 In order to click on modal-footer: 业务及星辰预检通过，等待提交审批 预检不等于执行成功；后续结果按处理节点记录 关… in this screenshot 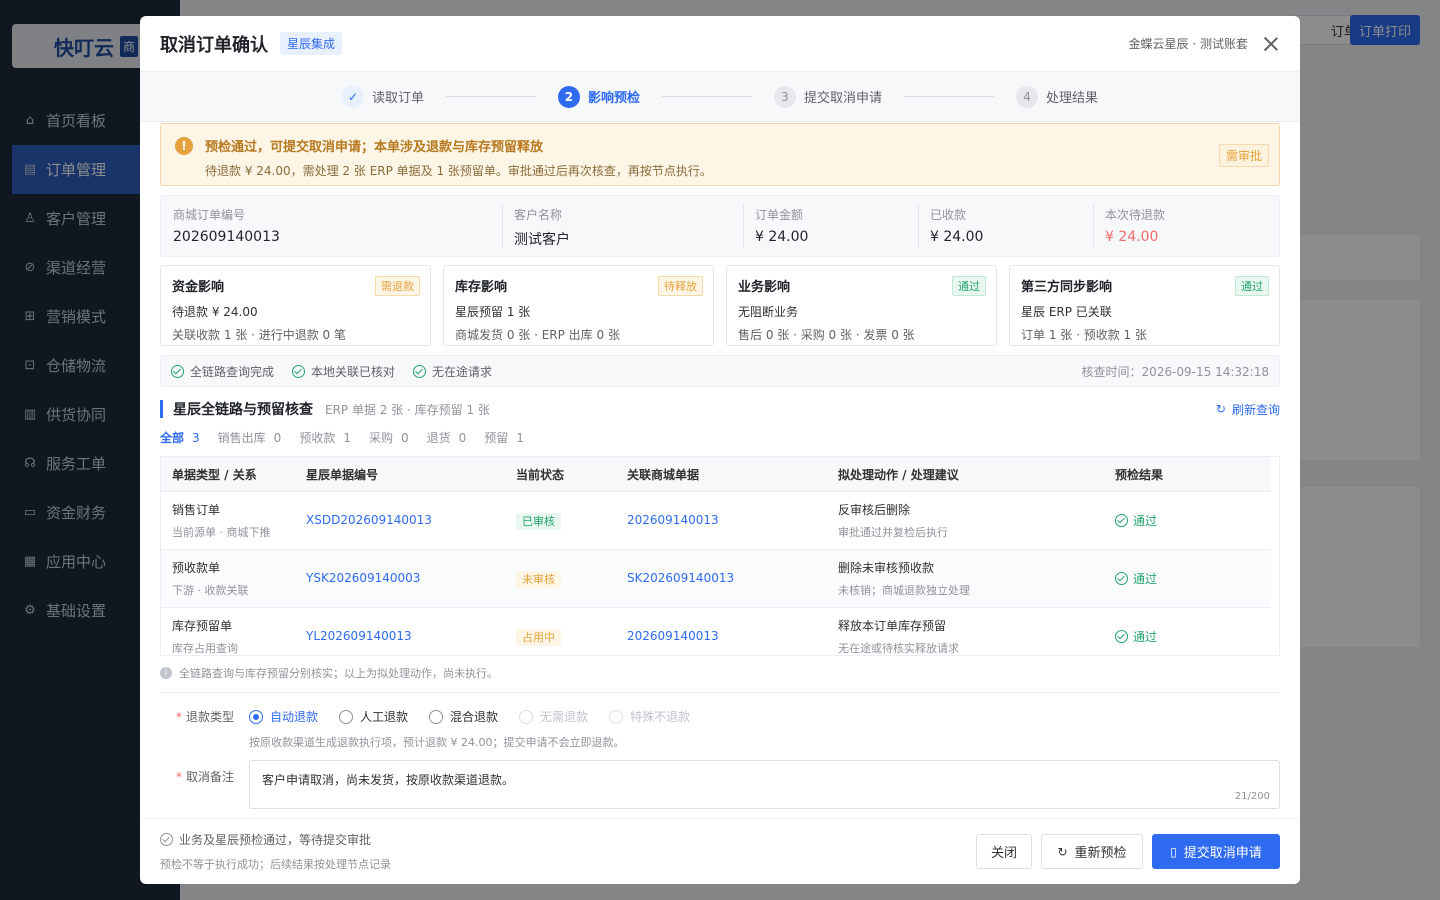, I will do `click(720, 851)`.